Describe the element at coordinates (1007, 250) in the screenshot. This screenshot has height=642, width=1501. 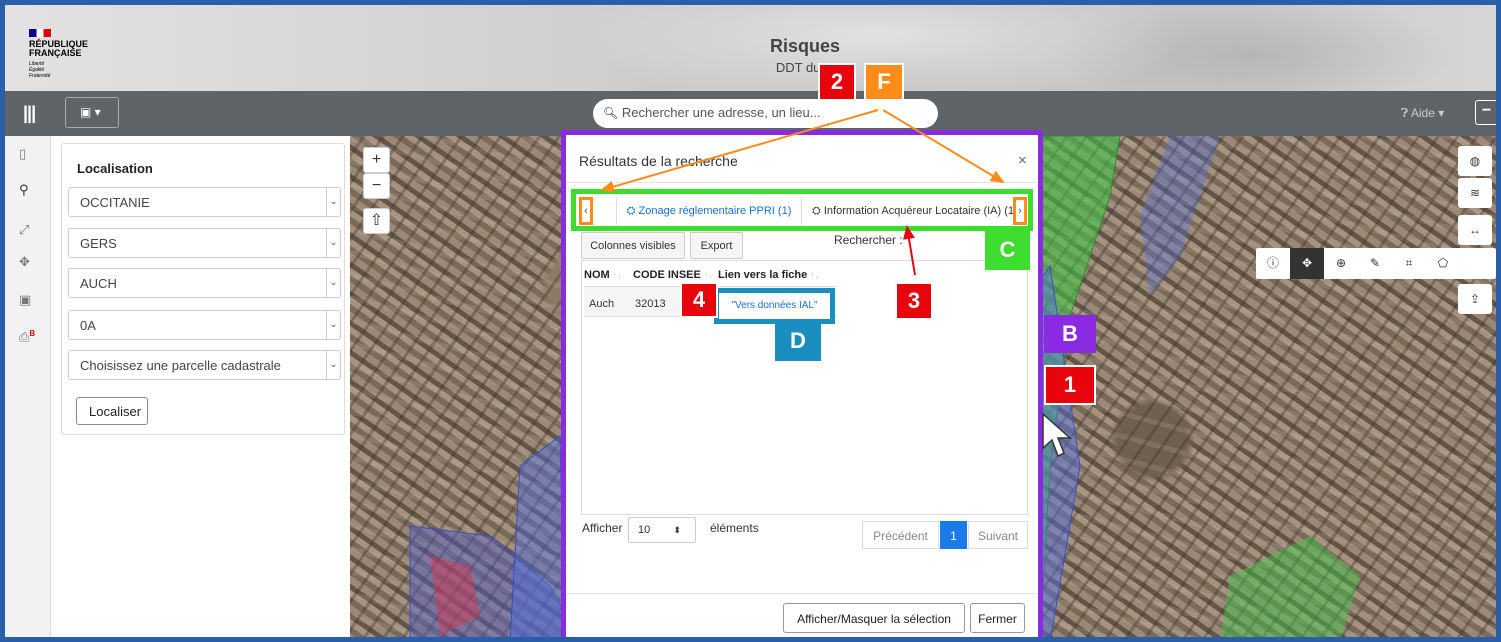
I see `annotation-C: C` at that location.